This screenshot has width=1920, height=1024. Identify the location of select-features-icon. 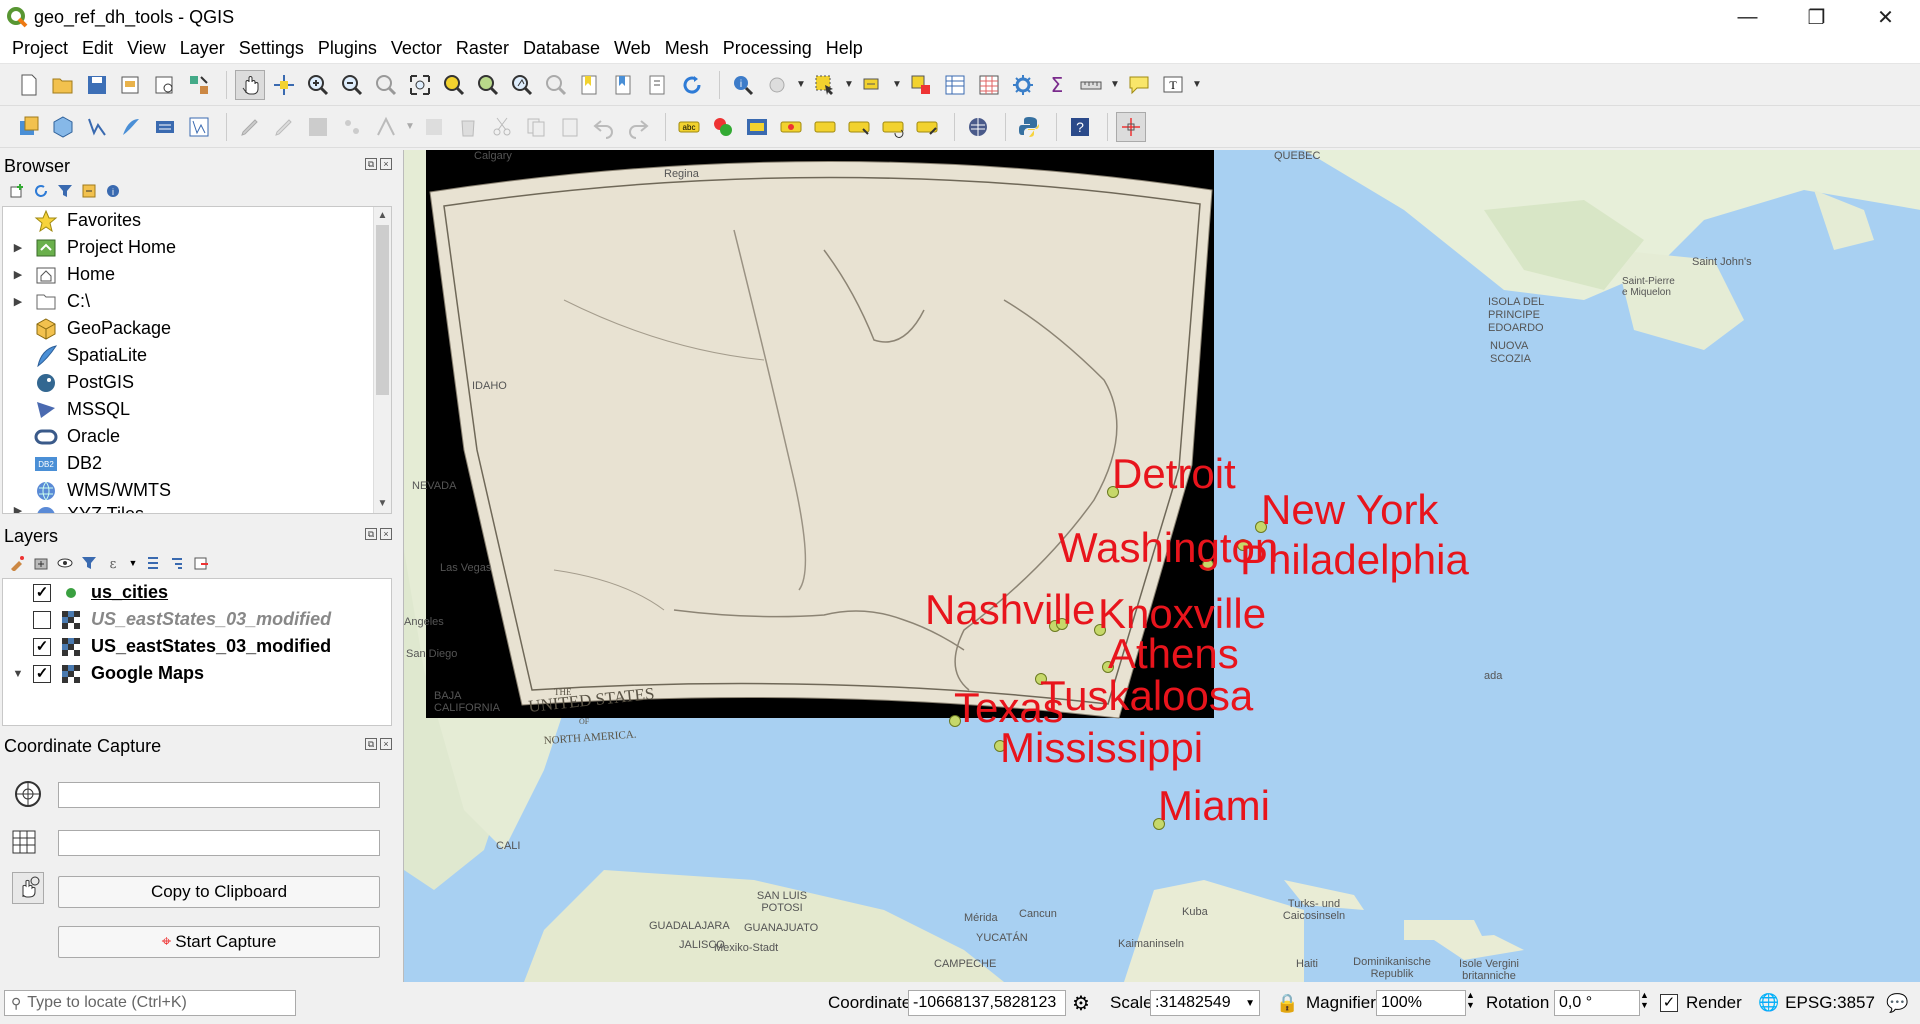
(825, 85).